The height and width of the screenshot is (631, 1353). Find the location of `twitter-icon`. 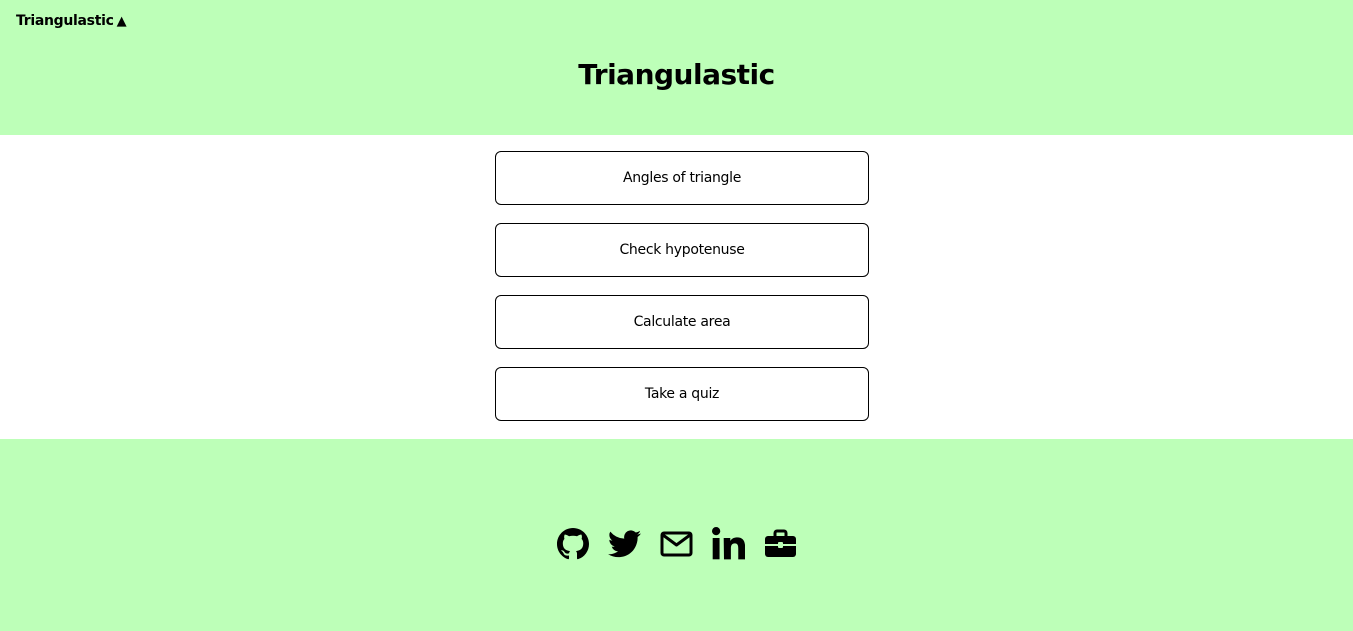

twitter-icon is located at coordinates (624, 543).